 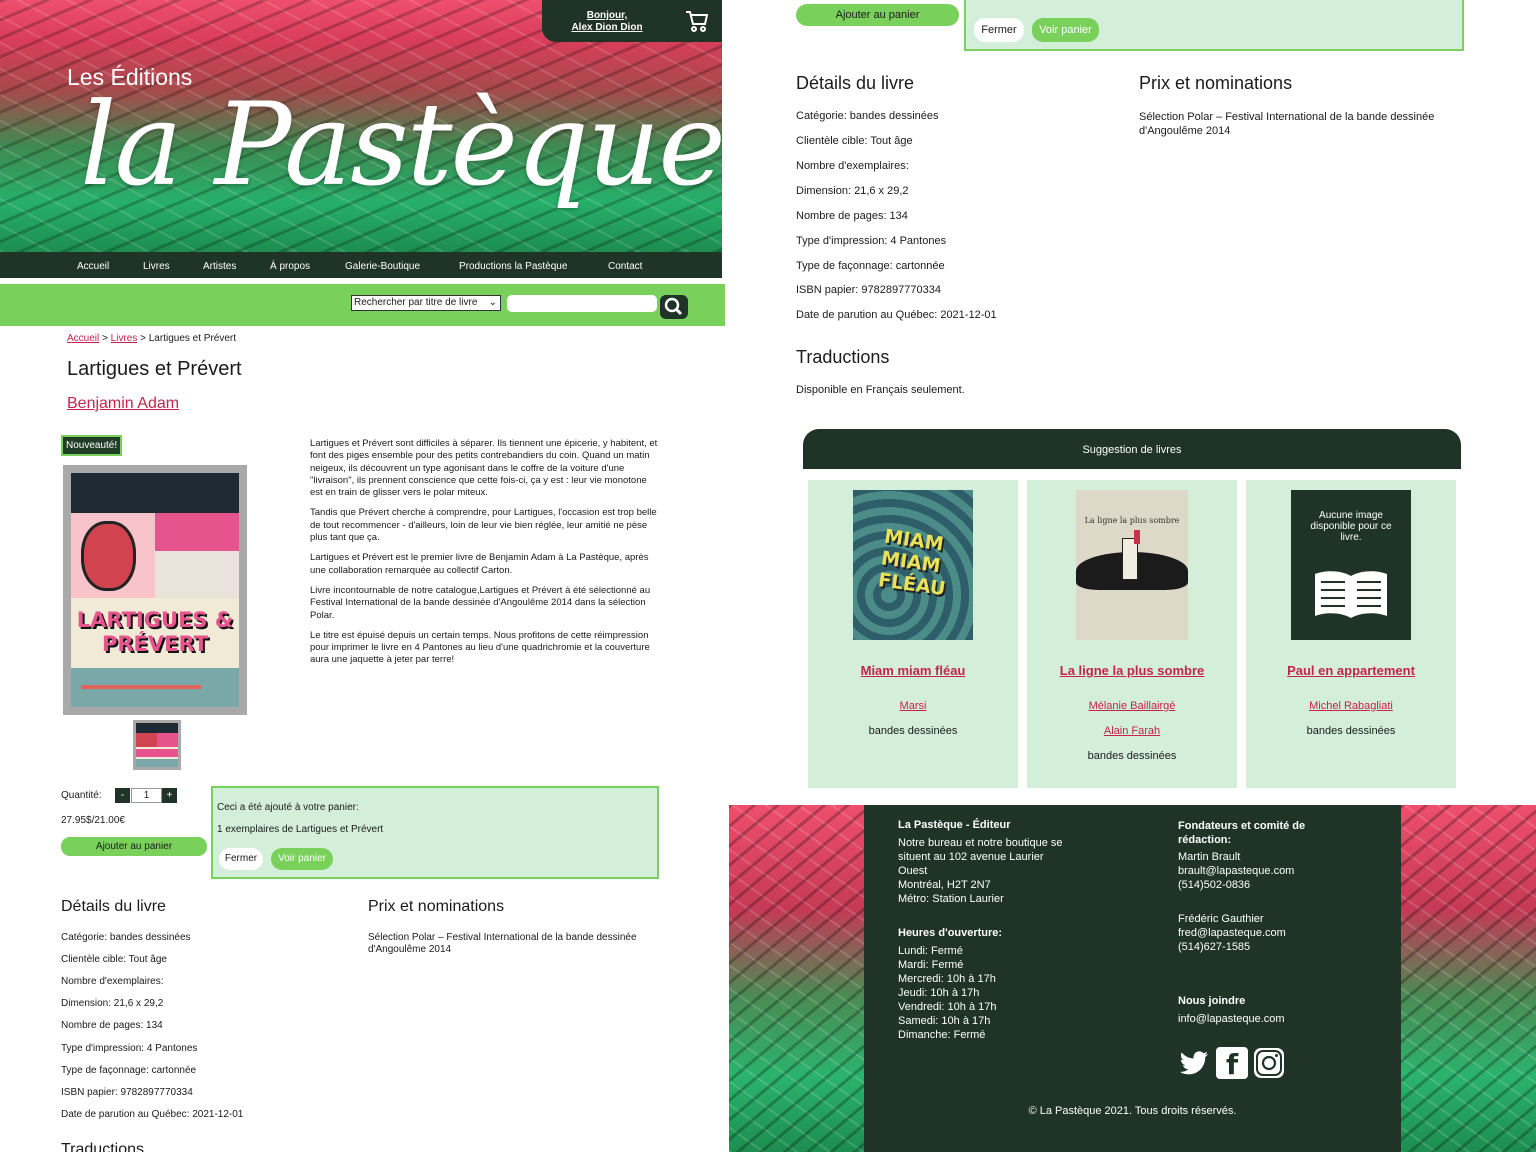 I want to click on nav-item-artistes: Artistes, so click(x=219, y=266).